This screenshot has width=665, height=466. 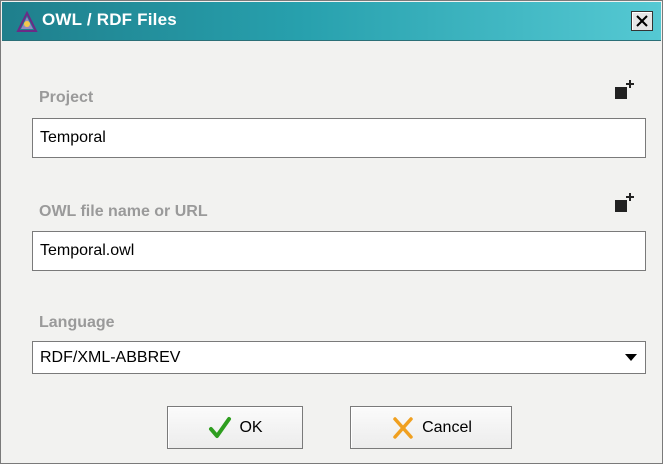 I want to click on owl-file-label: OWL file name or URL, so click(x=123, y=211).